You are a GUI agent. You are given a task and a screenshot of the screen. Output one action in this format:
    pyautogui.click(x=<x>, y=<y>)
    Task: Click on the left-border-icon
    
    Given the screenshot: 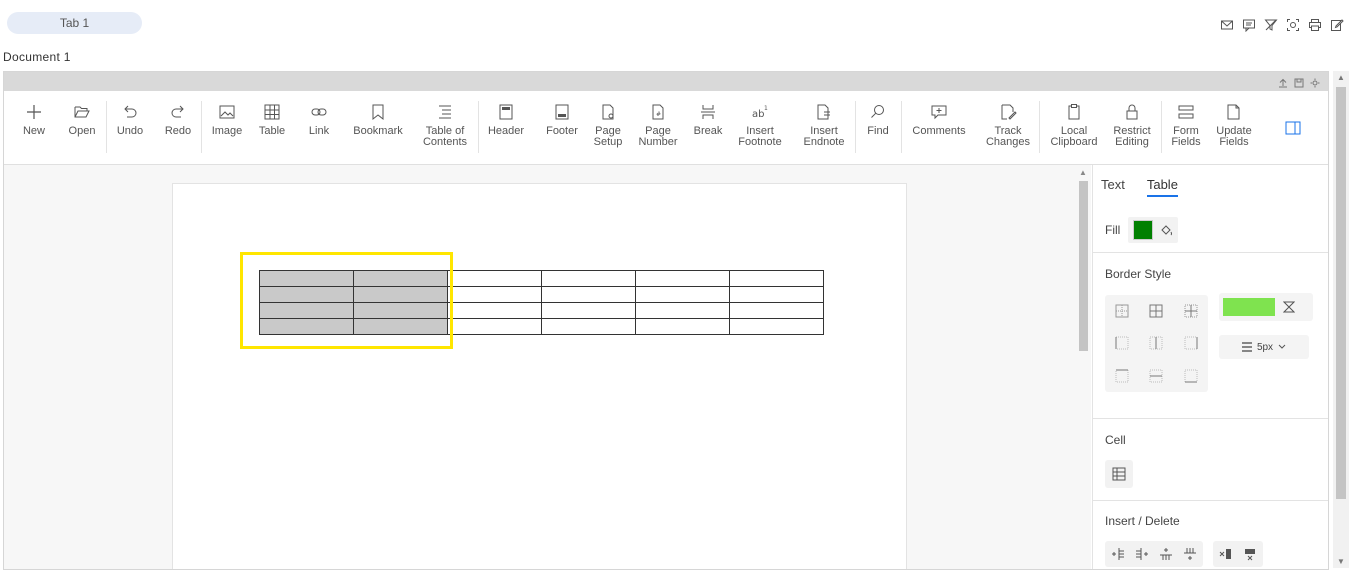 What is the action you would take?
    pyautogui.click(x=1122, y=343)
    